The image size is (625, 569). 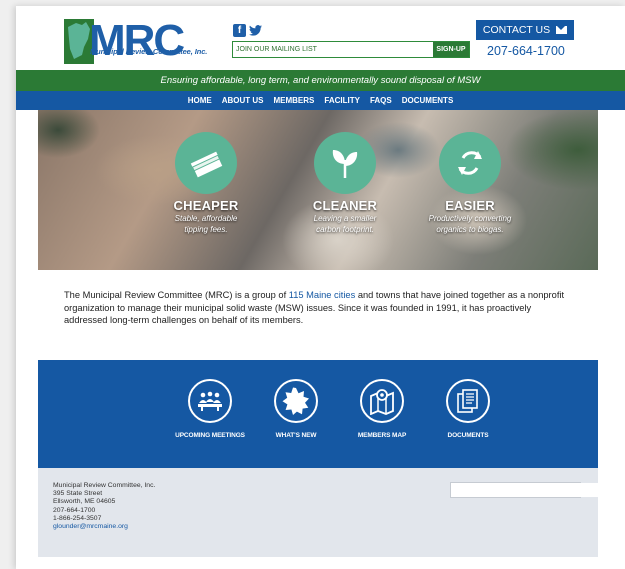 I want to click on quick-link-label: DOCUMENTS, so click(x=468, y=435).